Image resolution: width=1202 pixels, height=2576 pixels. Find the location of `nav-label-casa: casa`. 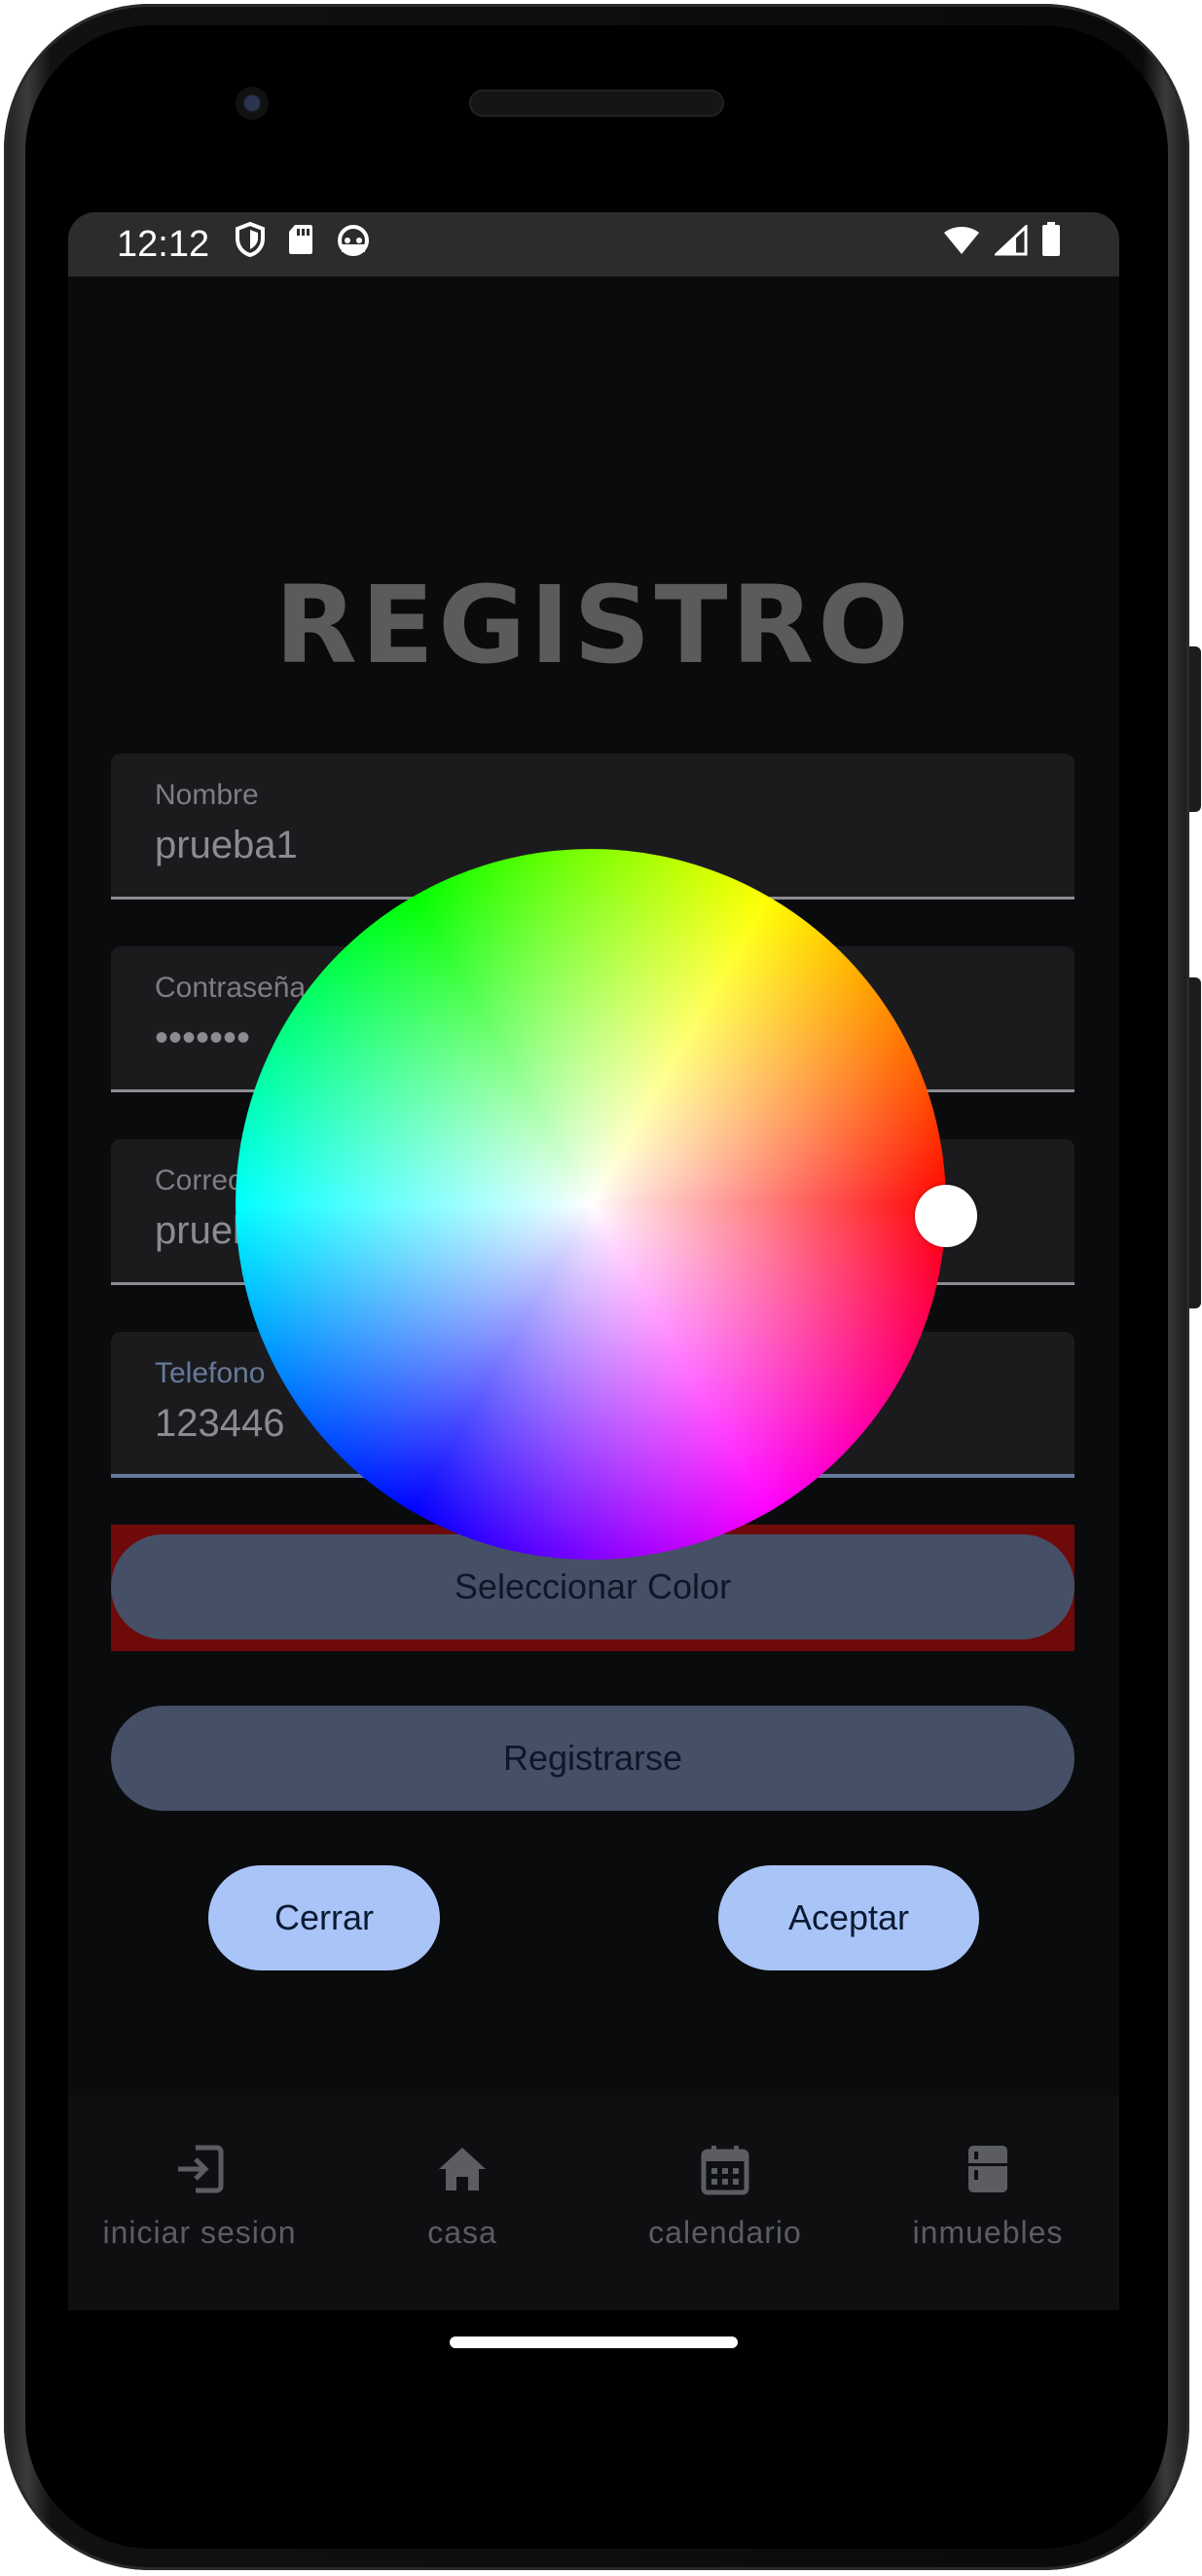

nav-label-casa: casa is located at coordinates (462, 2232).